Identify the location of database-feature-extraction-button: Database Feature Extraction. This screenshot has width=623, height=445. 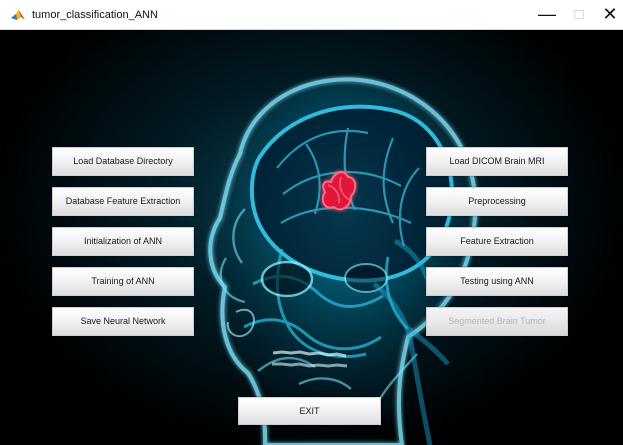
(123, 201).